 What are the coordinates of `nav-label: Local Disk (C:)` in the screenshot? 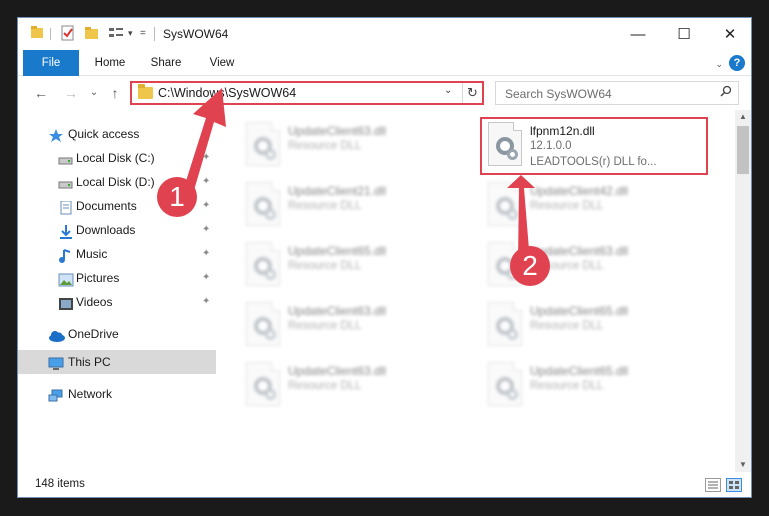 It's located at (115, 158).